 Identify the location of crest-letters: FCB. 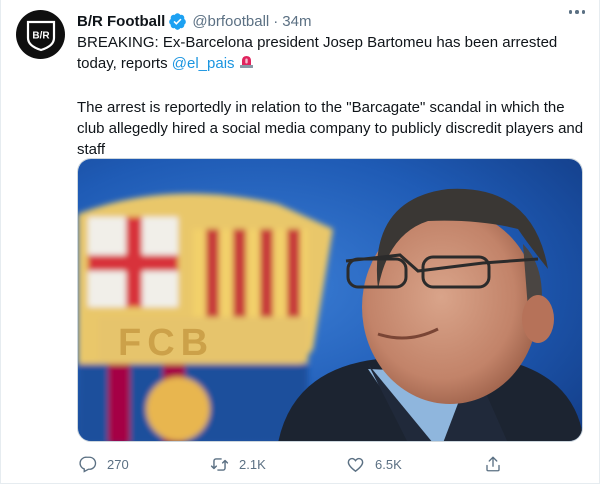
(166, 343).